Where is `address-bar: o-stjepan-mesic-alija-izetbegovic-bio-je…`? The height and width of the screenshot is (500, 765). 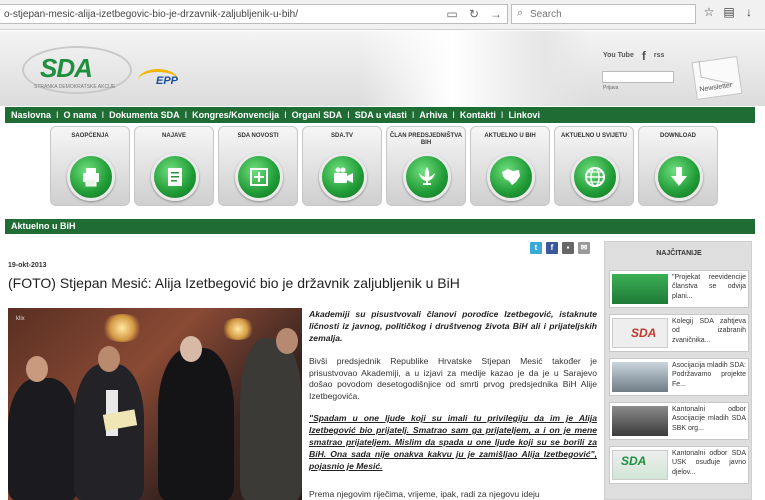
address-bar: o-stjepan-mesic-alija-izetbegovic-bio-je… is located at coordinates (254, 14).